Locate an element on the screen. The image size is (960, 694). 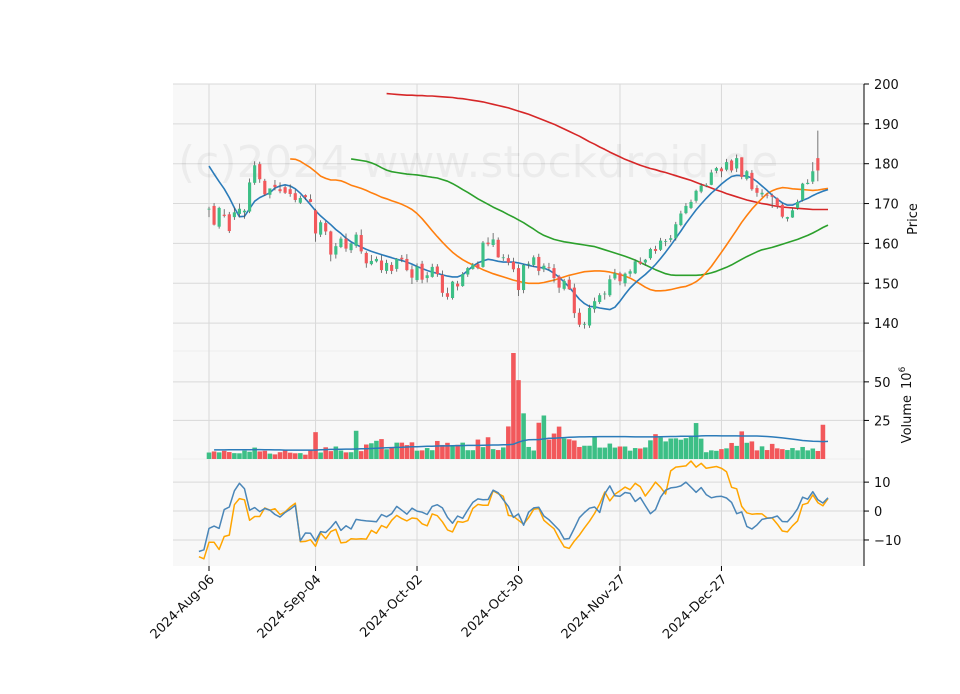
x-tick-label: 2024-Nov-27 is located at coordinates (594, 607).